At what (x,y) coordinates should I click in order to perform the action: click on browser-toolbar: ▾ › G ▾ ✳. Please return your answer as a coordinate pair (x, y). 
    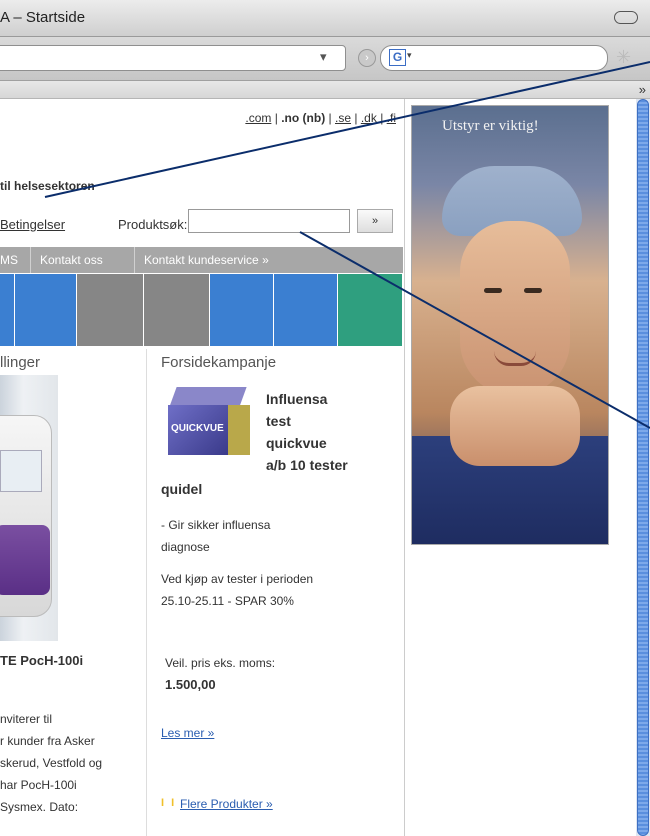
    Looking at the image, I should click on (325, 59).